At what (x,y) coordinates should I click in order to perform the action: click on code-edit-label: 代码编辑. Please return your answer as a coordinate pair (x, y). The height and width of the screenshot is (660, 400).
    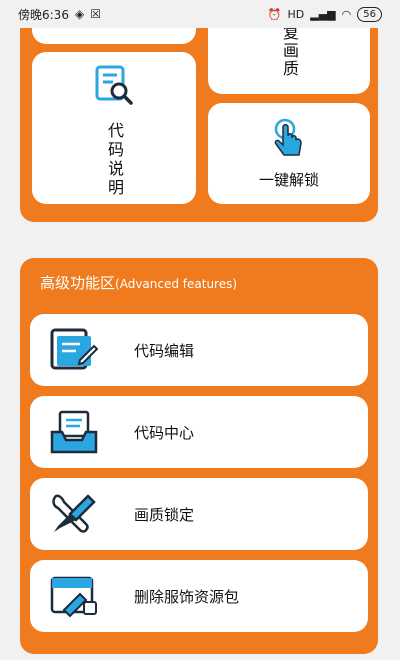
    Looking at the image, I should click on (164, 350).